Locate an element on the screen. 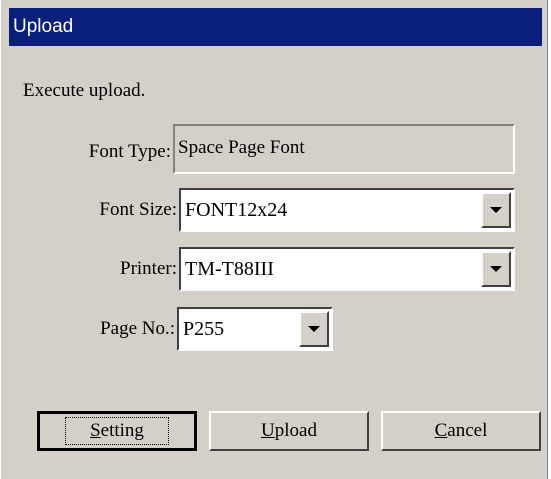 This screenshot has height=479, width=551. font-type-label: Font Type: is located at coordinates (129, 151).